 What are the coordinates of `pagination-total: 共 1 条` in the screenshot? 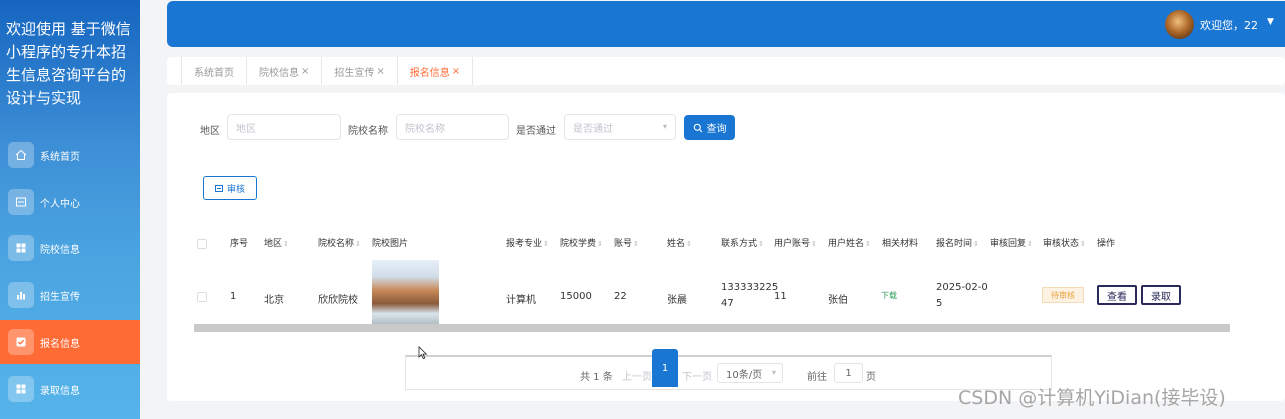 It's located at (596, 377).